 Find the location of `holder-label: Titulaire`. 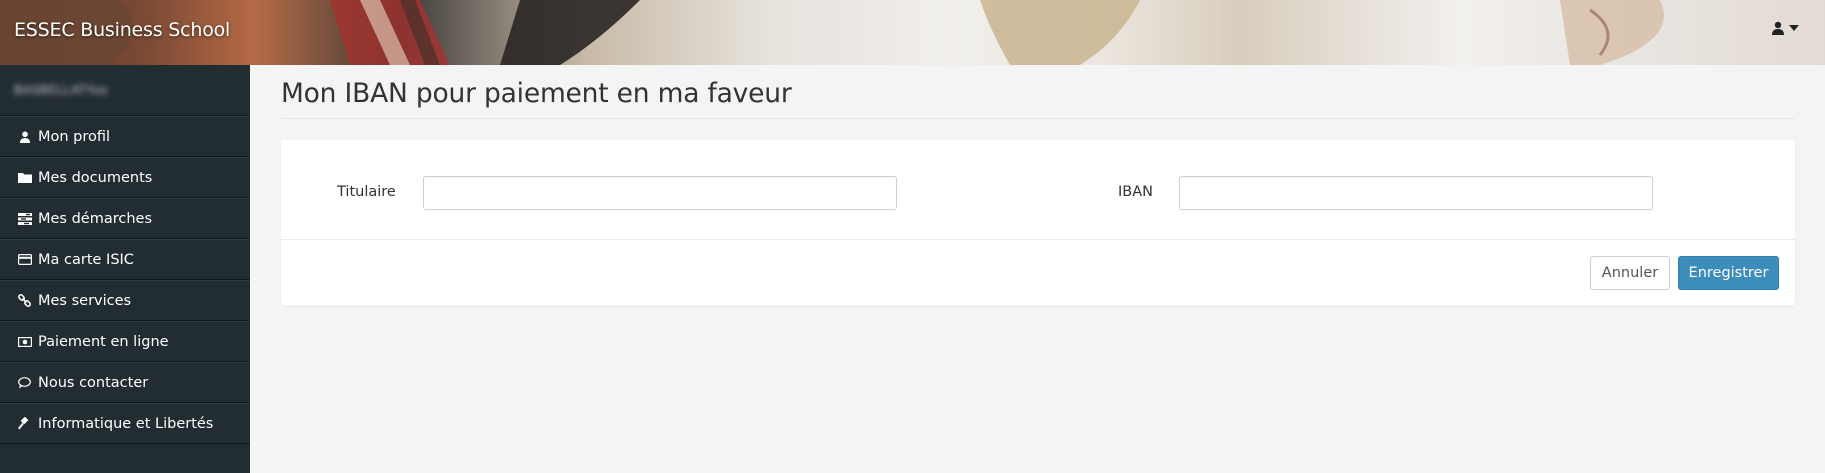

holder-label: Titulaire is located at coordinates (366, 192).